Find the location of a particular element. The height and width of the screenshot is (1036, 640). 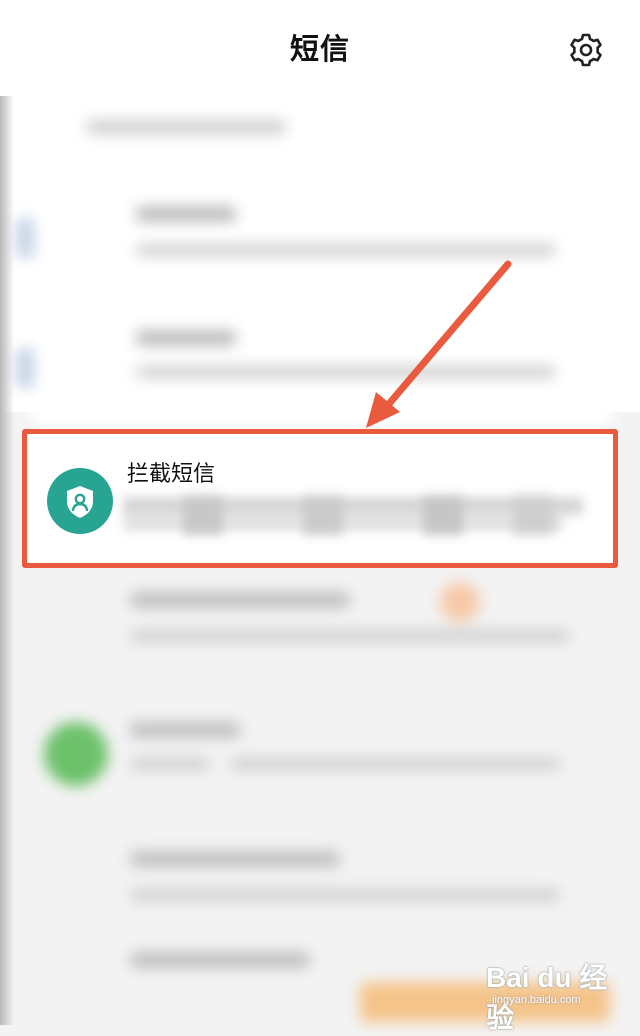

blur-shadow is located at coordinates (7, 560).